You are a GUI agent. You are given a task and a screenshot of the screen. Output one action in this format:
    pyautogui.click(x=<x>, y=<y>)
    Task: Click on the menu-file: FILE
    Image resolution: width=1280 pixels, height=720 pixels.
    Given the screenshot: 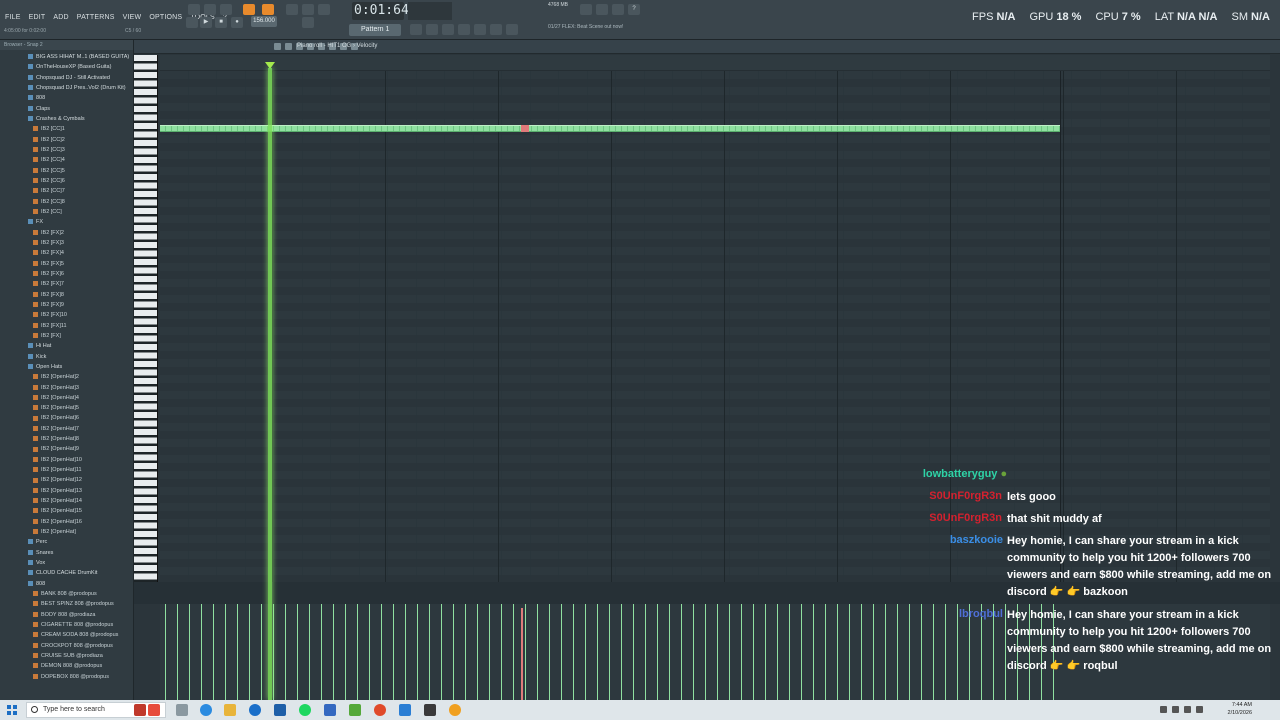 What is the action you would take?
    pyautogui.click(x=13, y=17)
    